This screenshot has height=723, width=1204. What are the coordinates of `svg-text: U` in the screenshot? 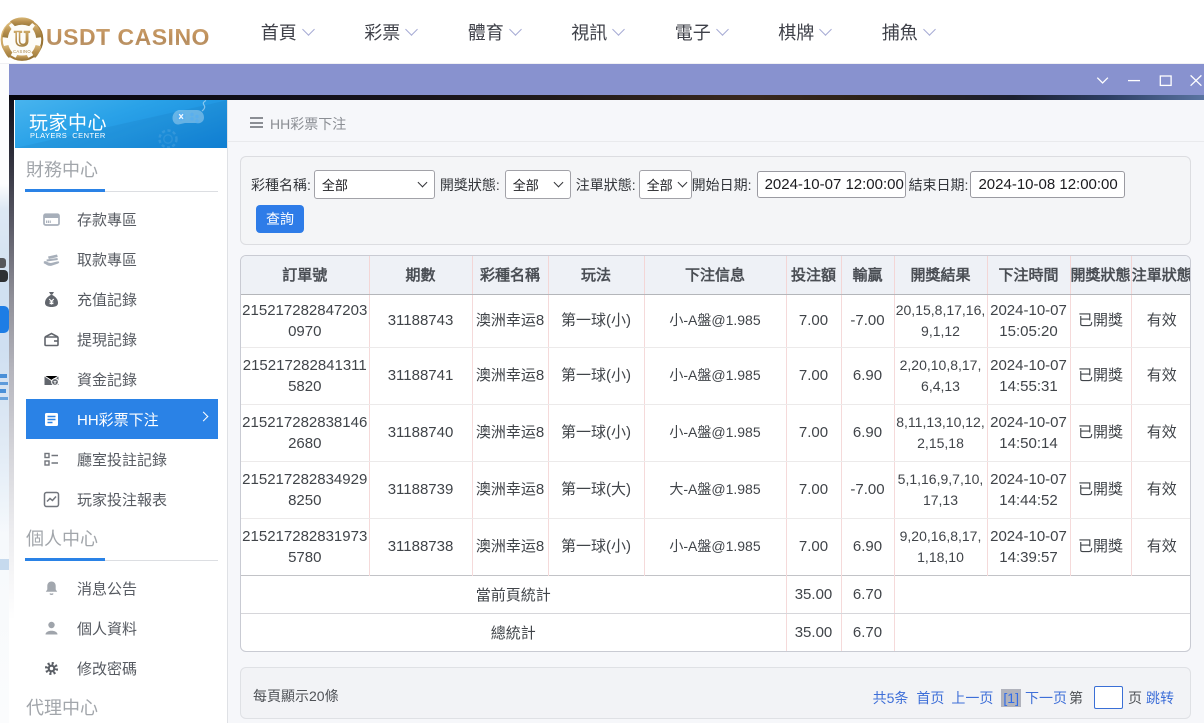 It's located at (22, 38).